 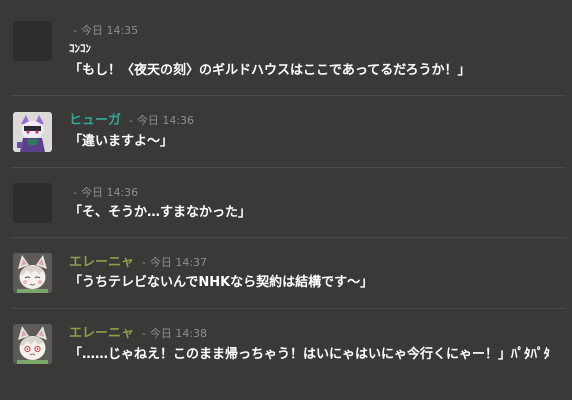 What do you see at coordinates (310, 354) in the screenshot?
I see `message-text: 「……じゃねえ！このまま帰っちゃう！はいにゃはいにゃ今行くにゃー！」ﾊﾟﾀﾊﾟﾀ` at bounding box center [310, 354].